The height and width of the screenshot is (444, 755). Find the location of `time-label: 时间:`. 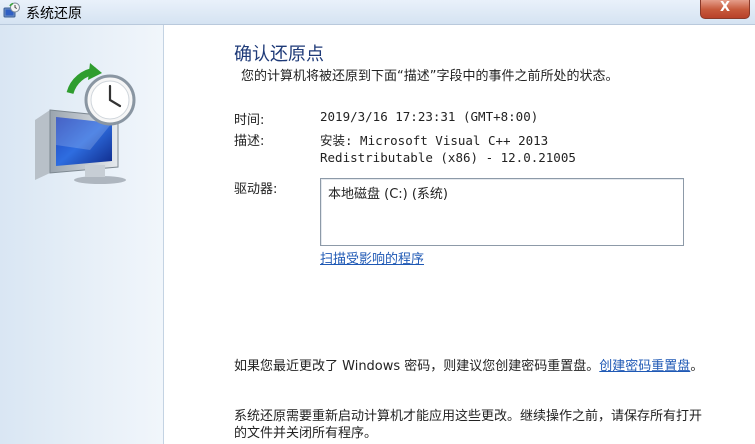

time-label: 时间: is located at coordinates (249, 120).